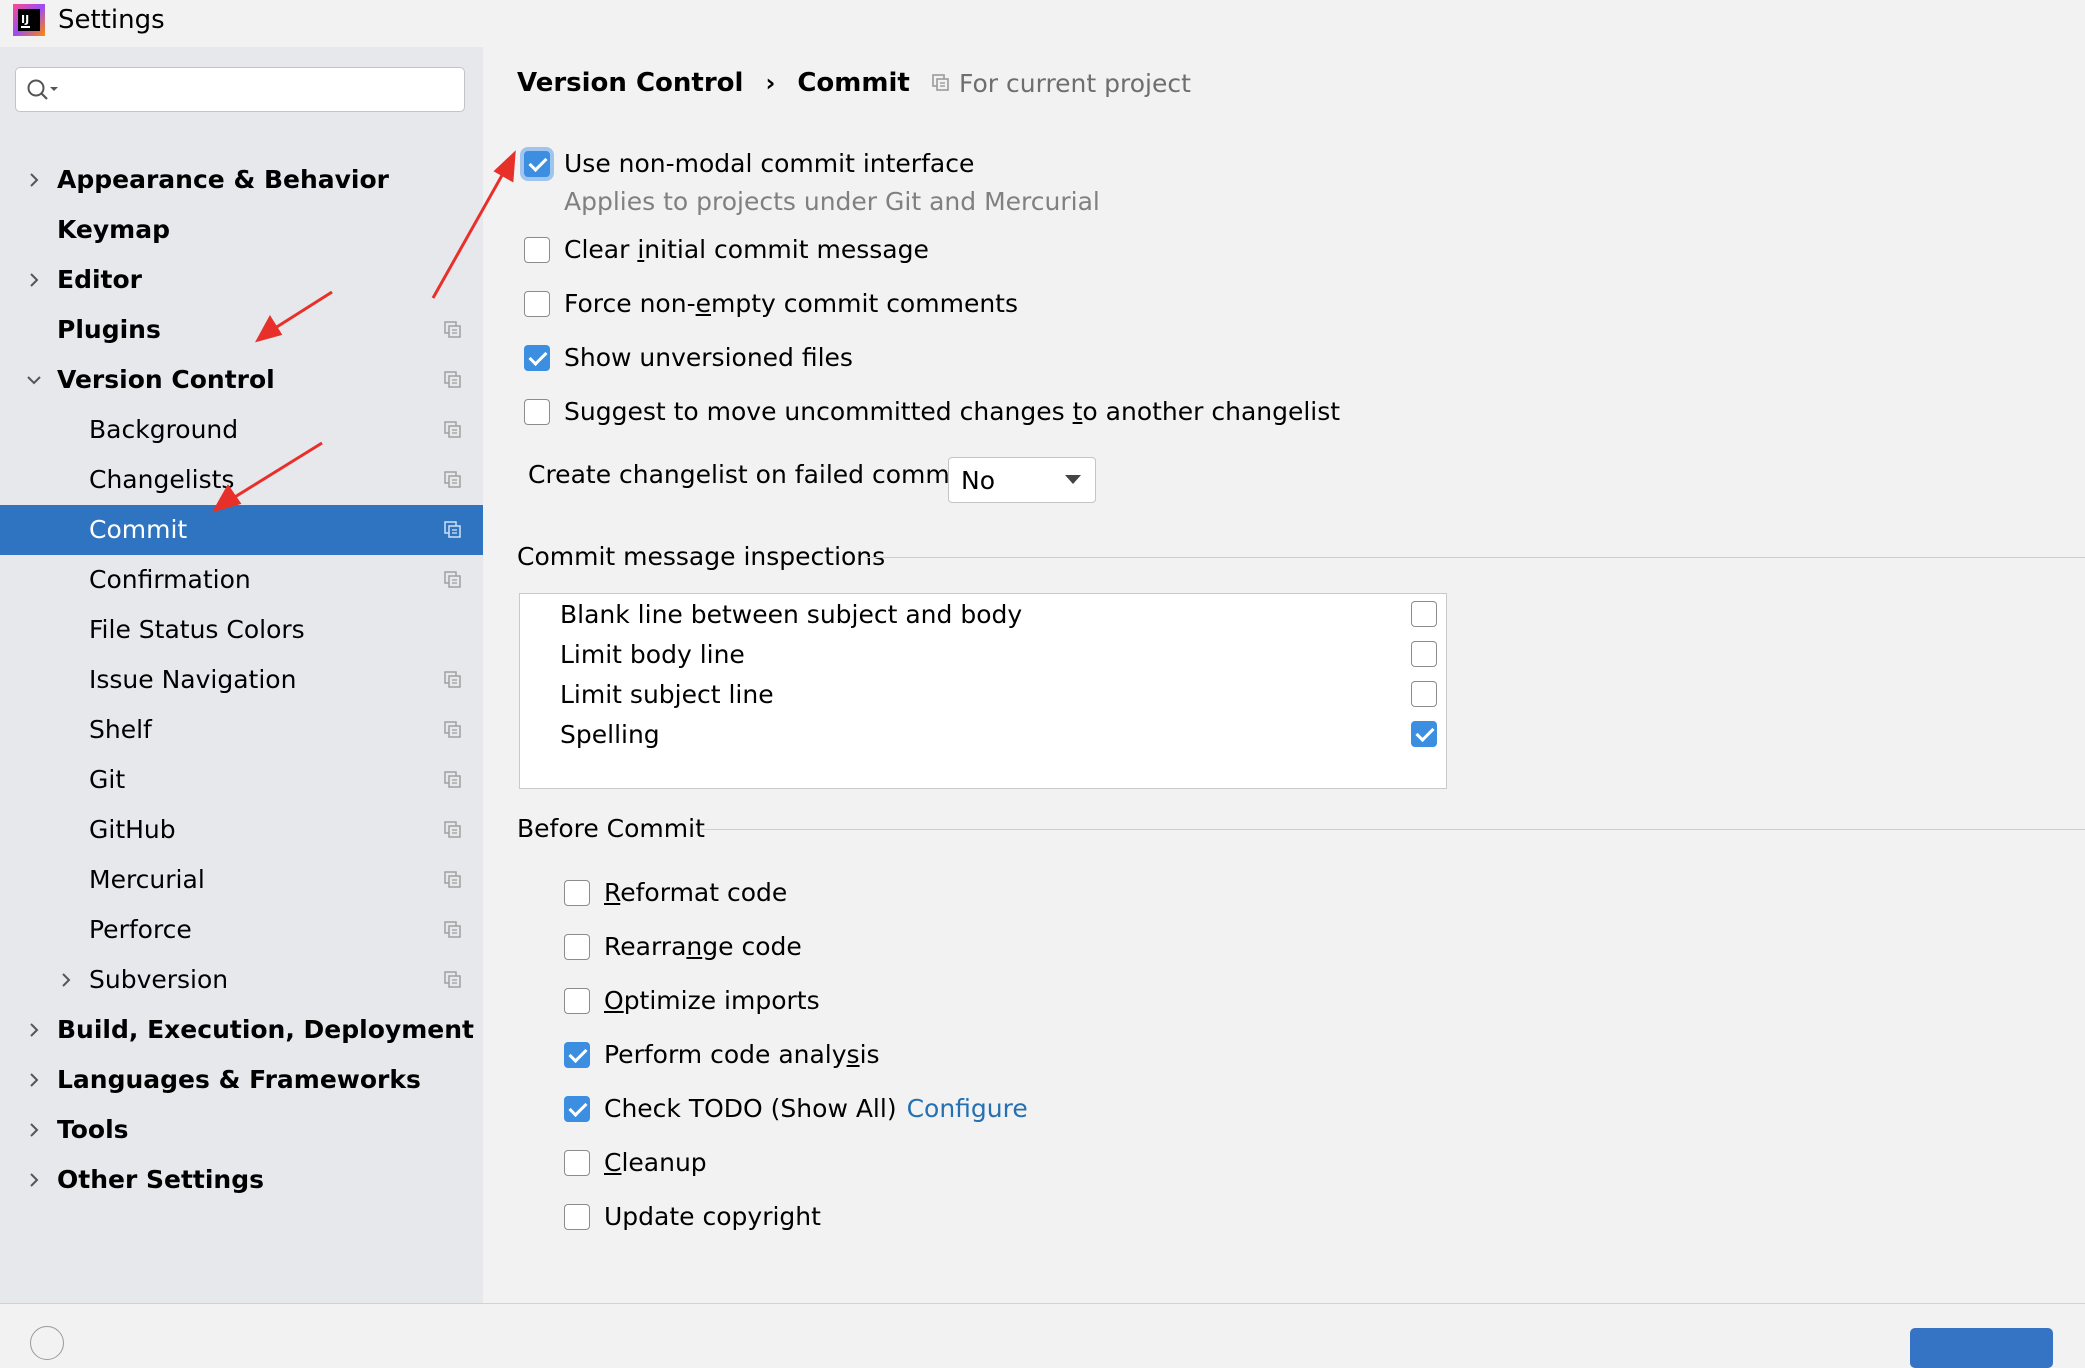 Image resolution: width=2085 pixels, height=1368 pixels. Describe the element at coordinates (241, 380) in the screenshot. I see `sidebar-item-version-control: Version Control` at that location.